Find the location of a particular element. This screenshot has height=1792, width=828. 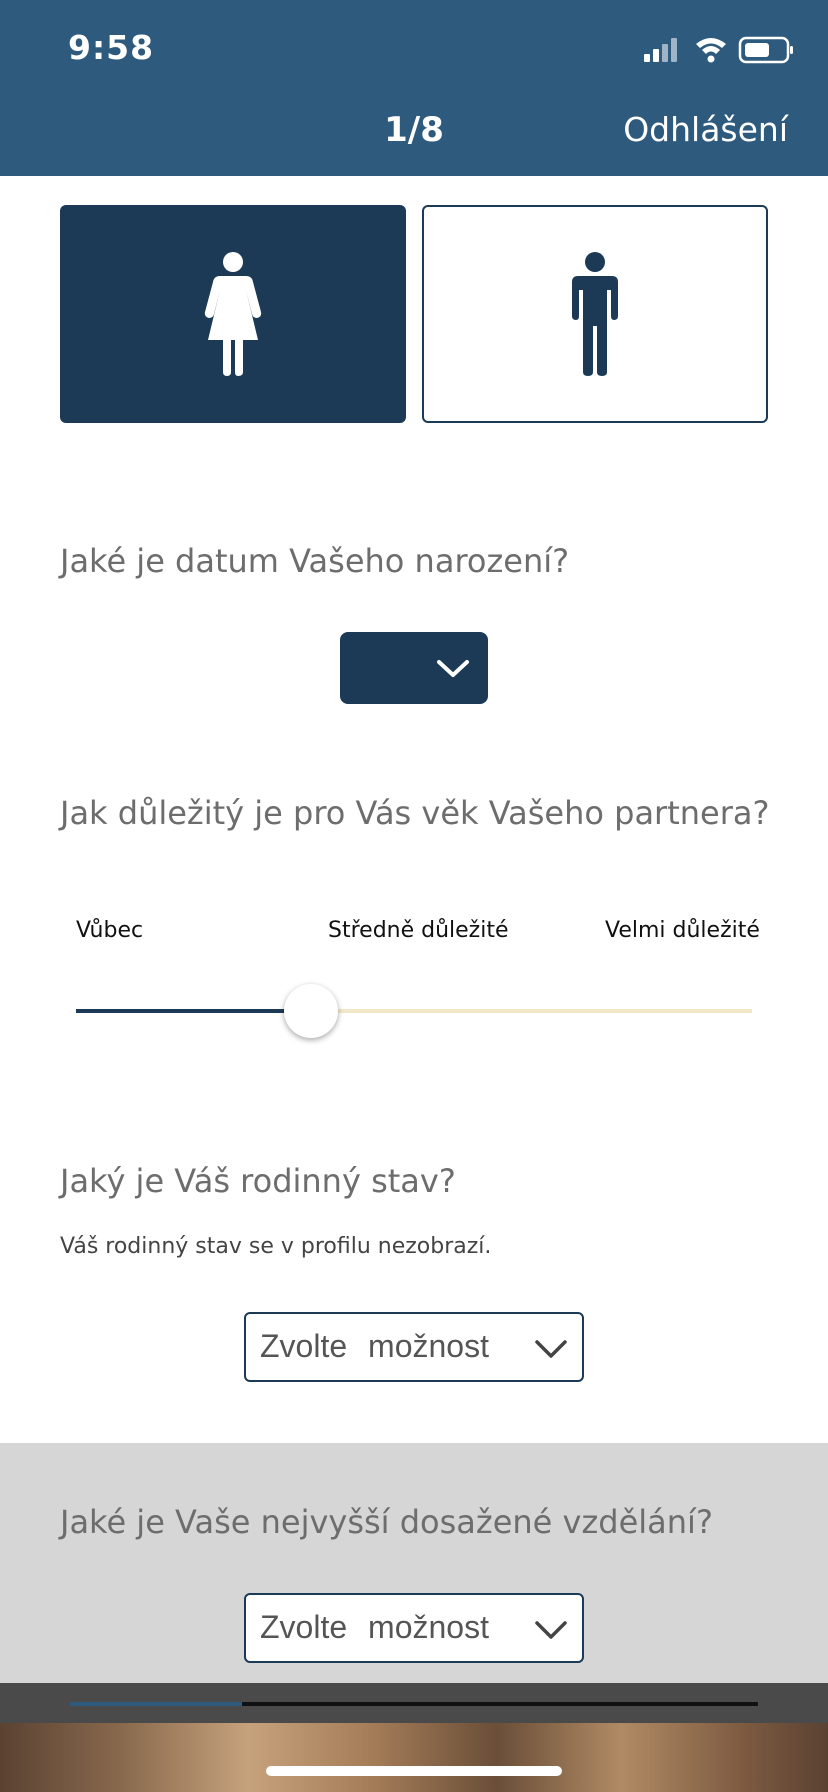

home-indicator is located at coordinates (414, 1771).